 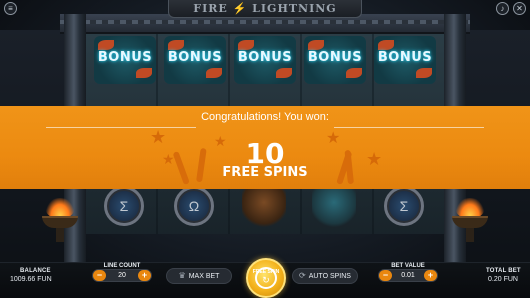 I want to click on bet-value-value: 0.01, so click(x=408, y=275).